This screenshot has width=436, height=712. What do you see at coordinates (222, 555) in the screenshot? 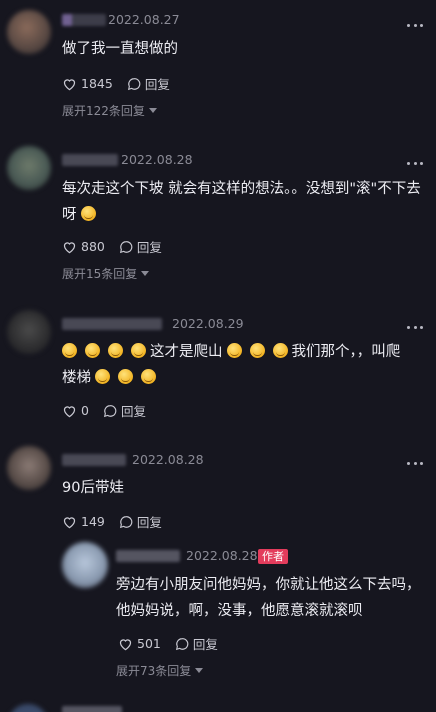
I see `reply-date: 2022.08.28` at bounding box center [222, 555].